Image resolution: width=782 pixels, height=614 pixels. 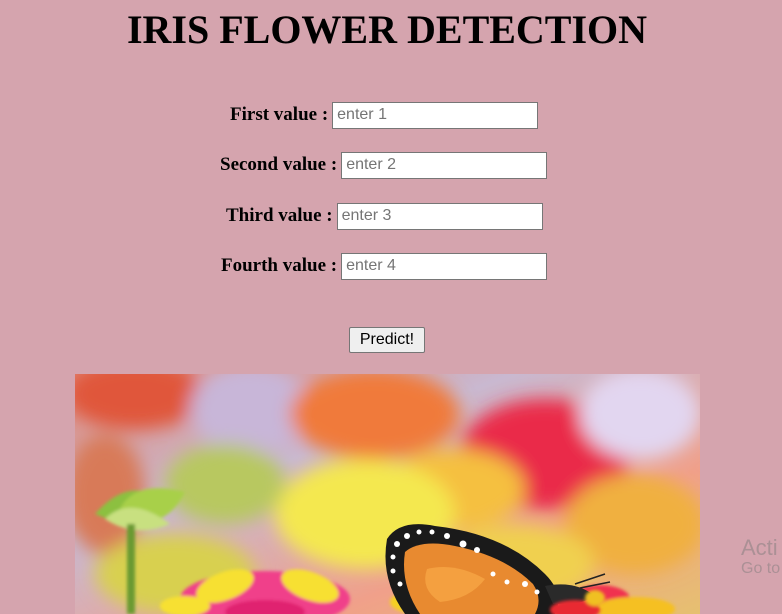 I want to click on first-value-row: First value :, so click(x=384, y=115).